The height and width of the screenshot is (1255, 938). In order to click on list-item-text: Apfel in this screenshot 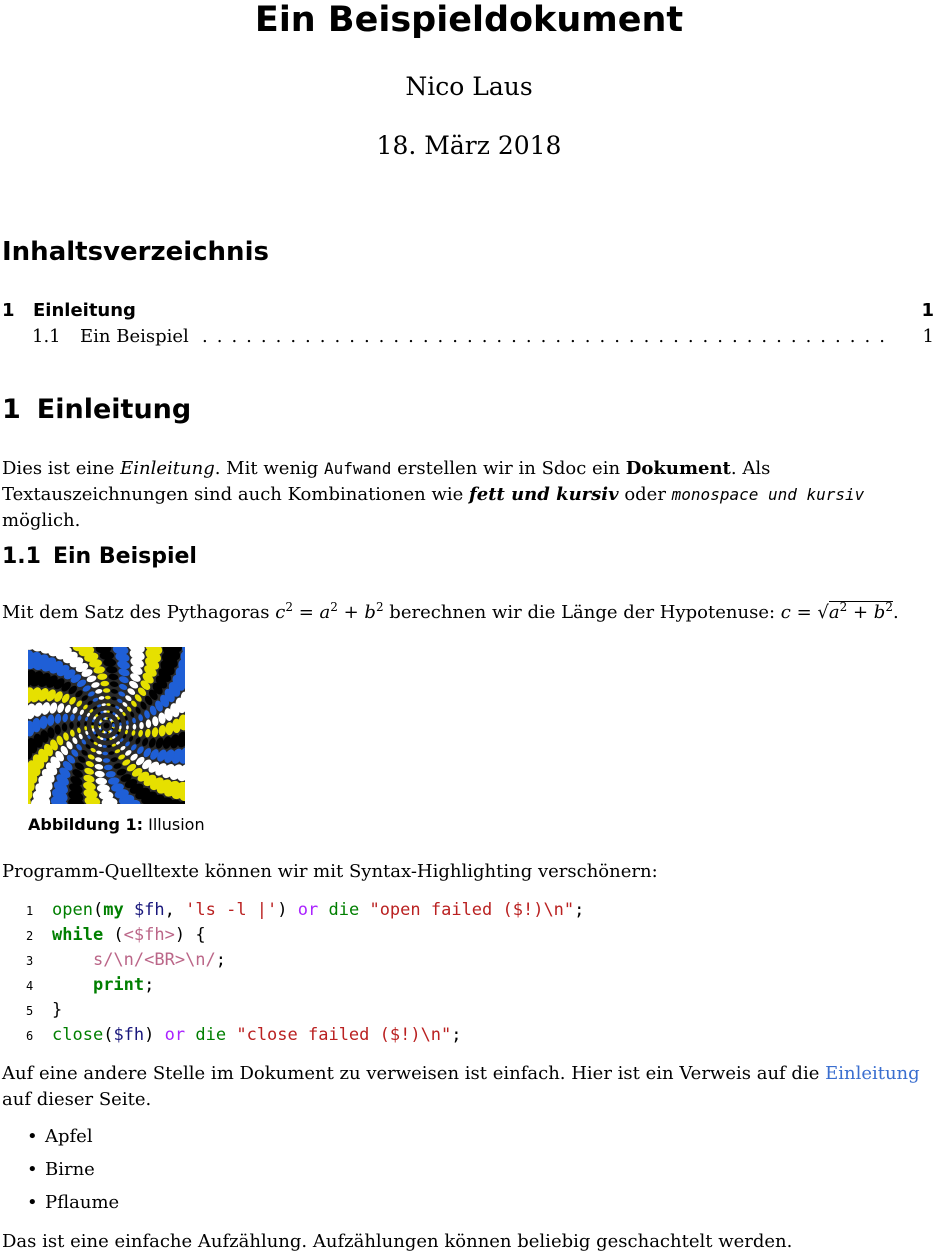, I will do `click(69, 1136)`.